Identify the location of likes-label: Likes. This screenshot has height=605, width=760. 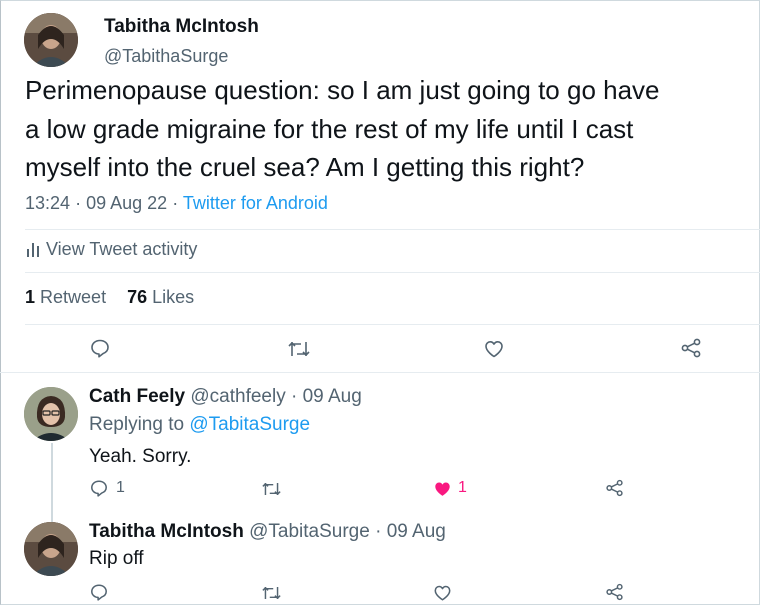
(173, 297).